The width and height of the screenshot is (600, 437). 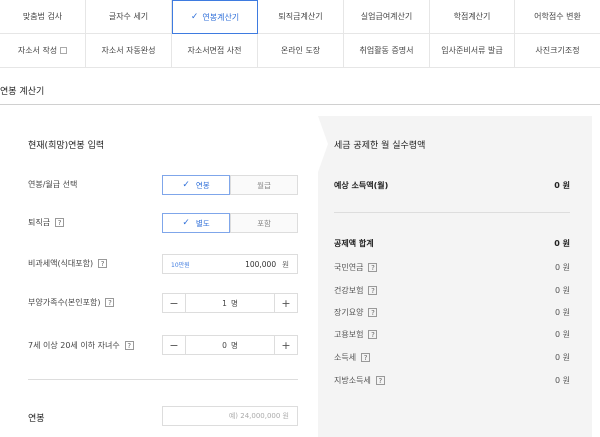 I want to click on expected-income-value: 0 원, so click(x=562, y=185).